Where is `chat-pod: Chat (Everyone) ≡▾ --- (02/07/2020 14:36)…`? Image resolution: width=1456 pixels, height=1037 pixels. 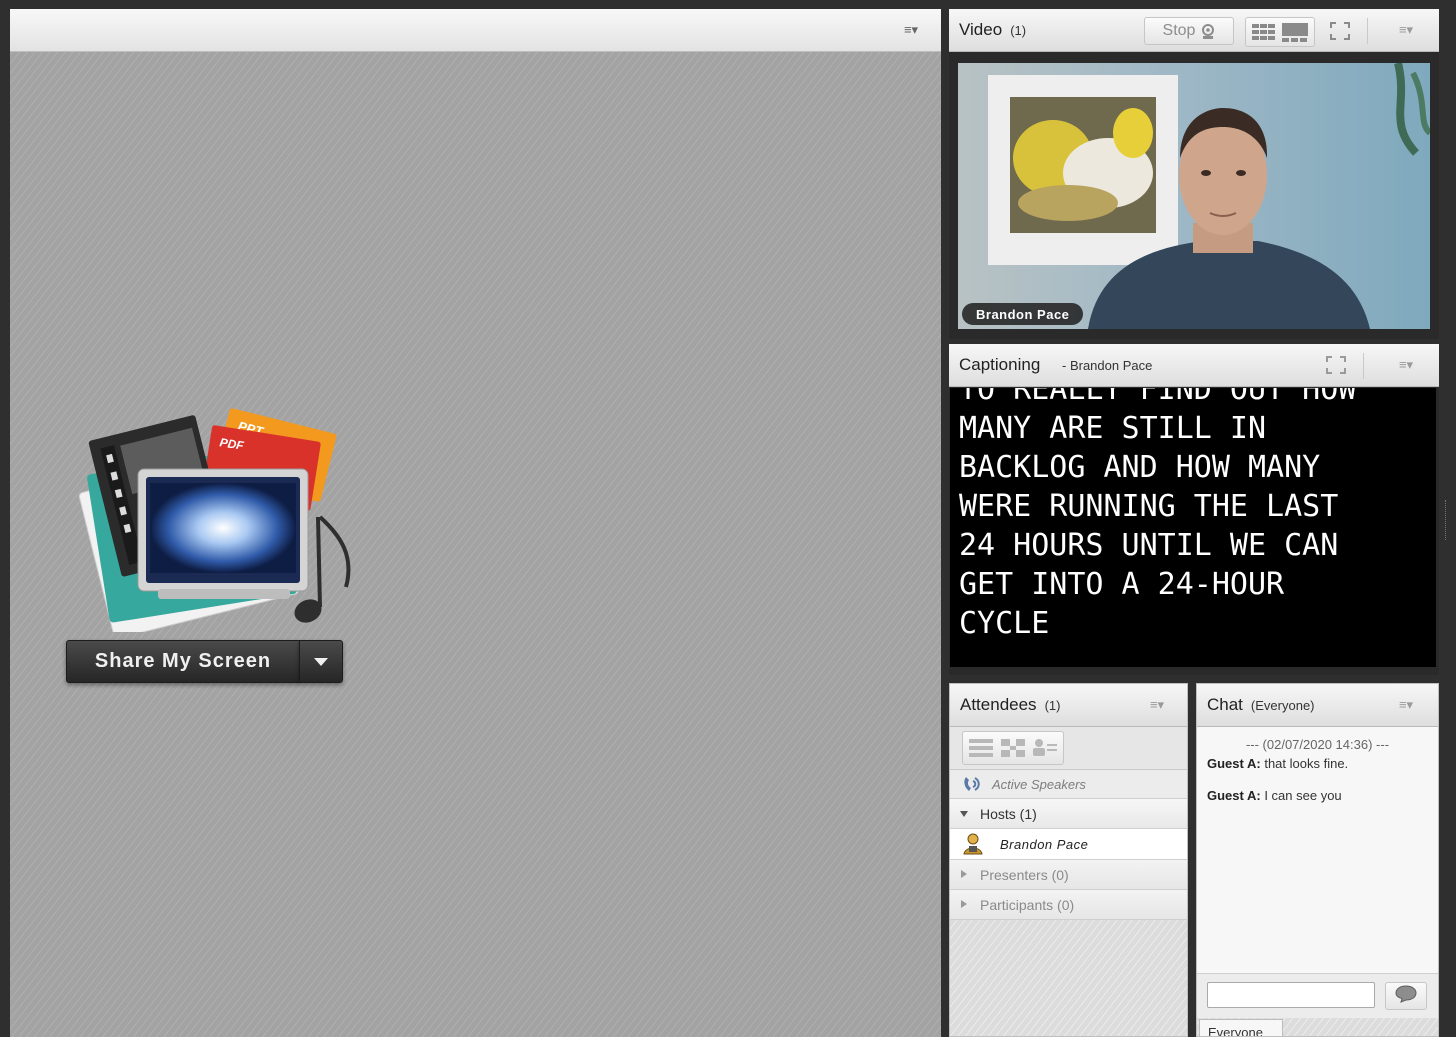
chat-pod: Chat (Everyone) ≡▾ --- (02/07/2020 14:36)… is located at coordinates (1317, 860).